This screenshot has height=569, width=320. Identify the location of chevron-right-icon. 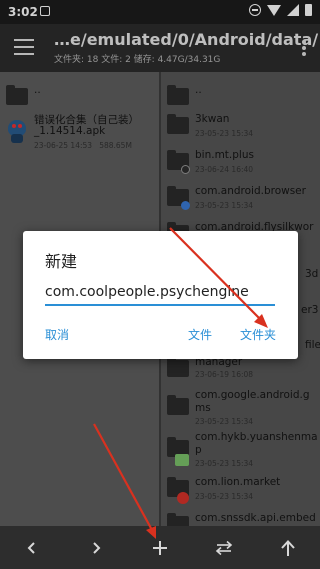
(97, 547).